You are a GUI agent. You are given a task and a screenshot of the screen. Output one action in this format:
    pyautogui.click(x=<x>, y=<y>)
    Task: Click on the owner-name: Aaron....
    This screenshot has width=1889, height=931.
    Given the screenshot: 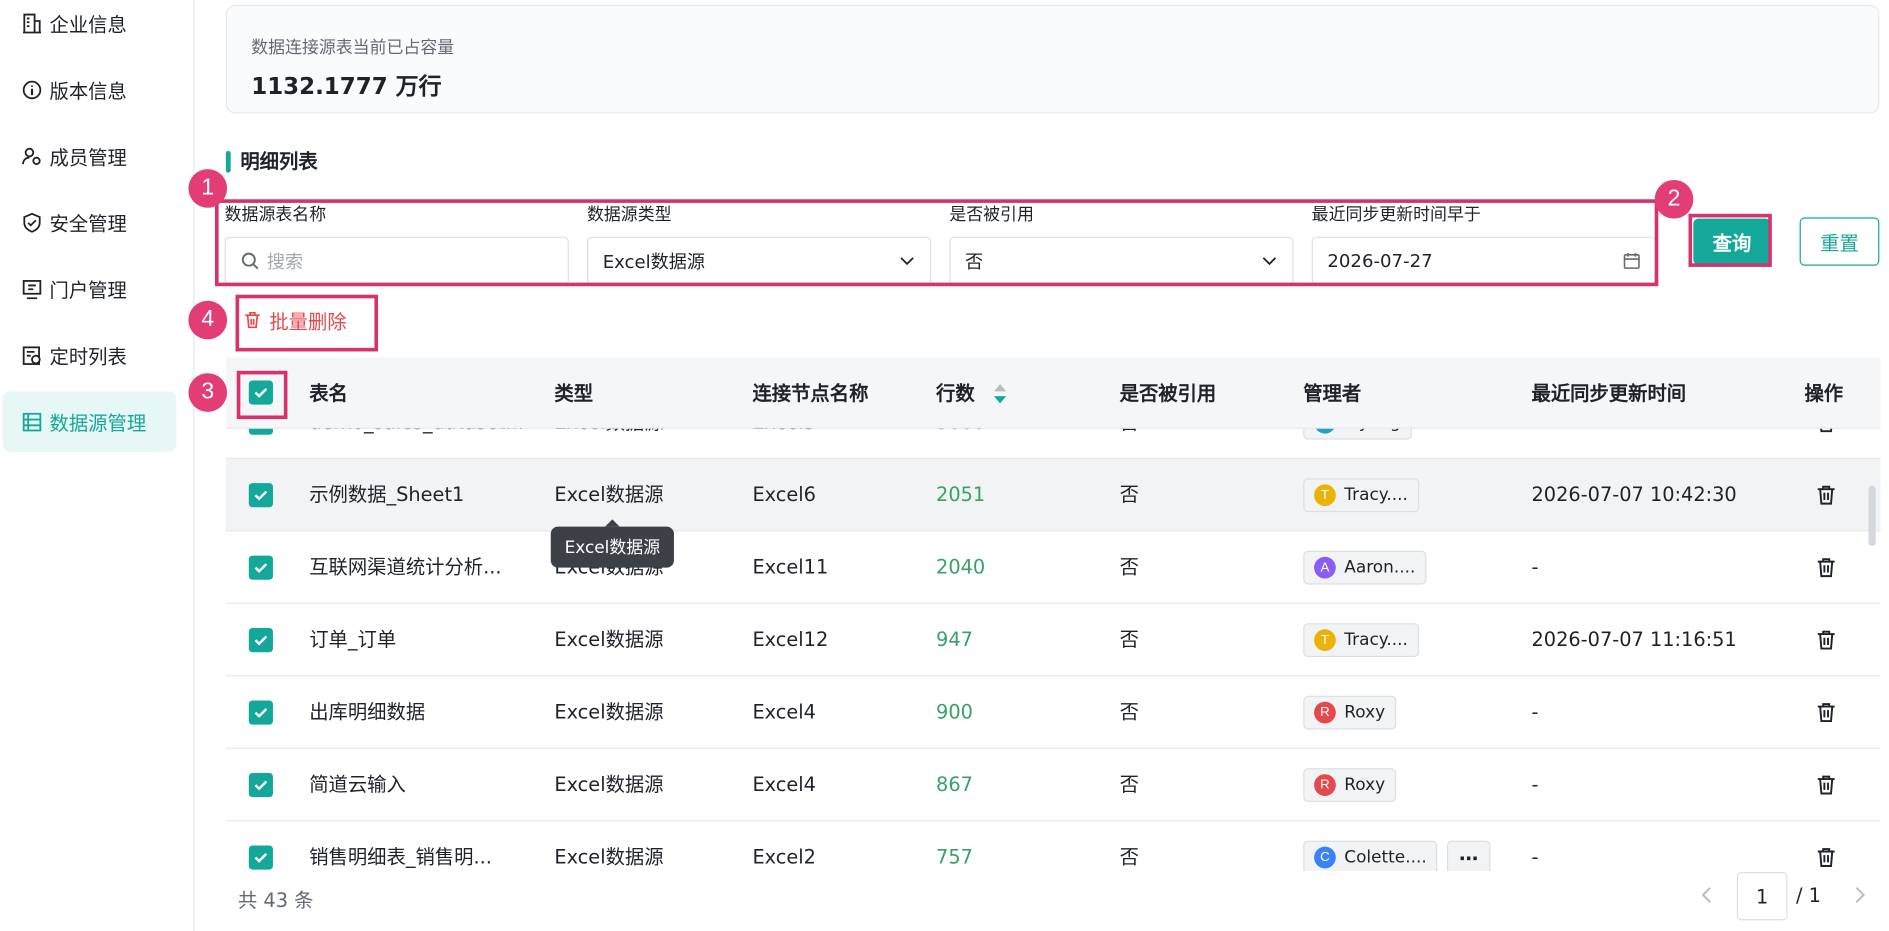 What is the action you would take?
    pyautogui.click(x=1380, y=568)
    